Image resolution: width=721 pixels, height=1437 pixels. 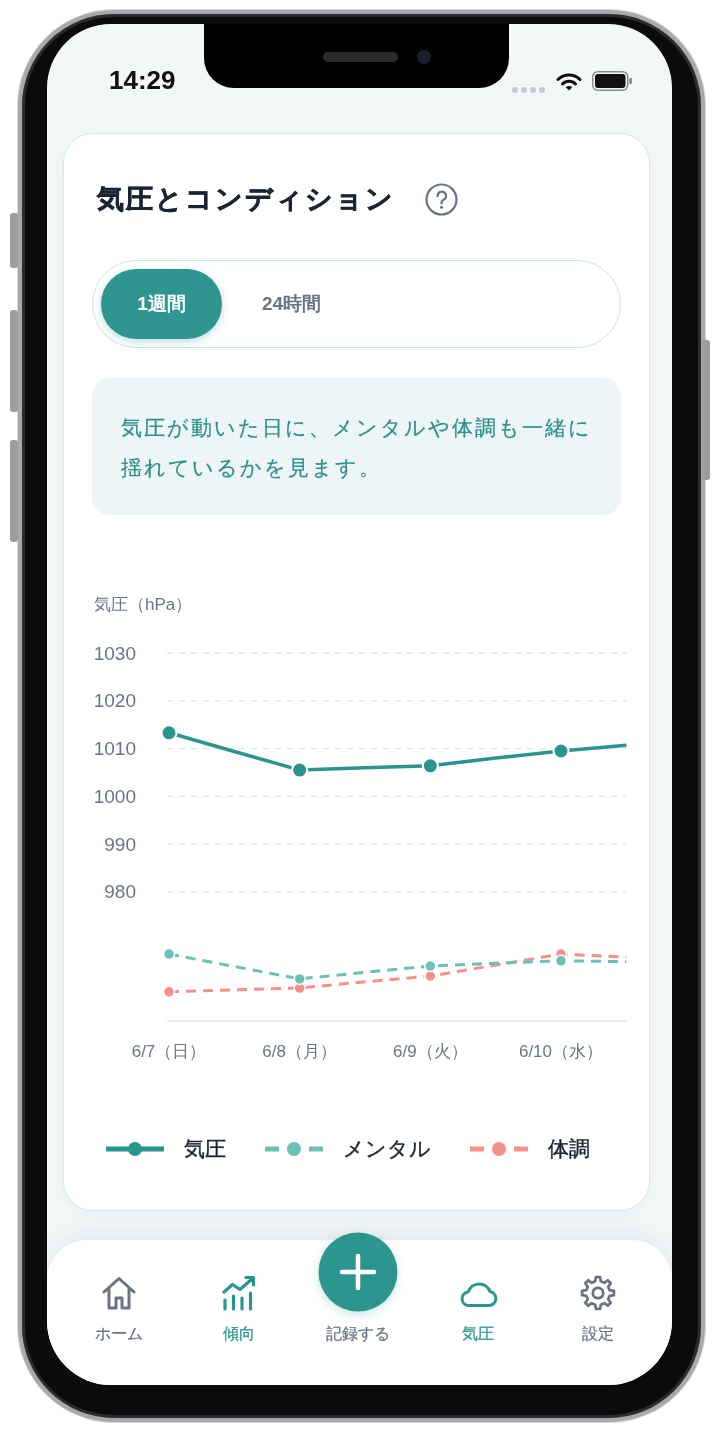 What do you see at coordinates (114, 653) in the screenshot?
I see `y-tick-label: 1030` at bounding box center [114, 653].